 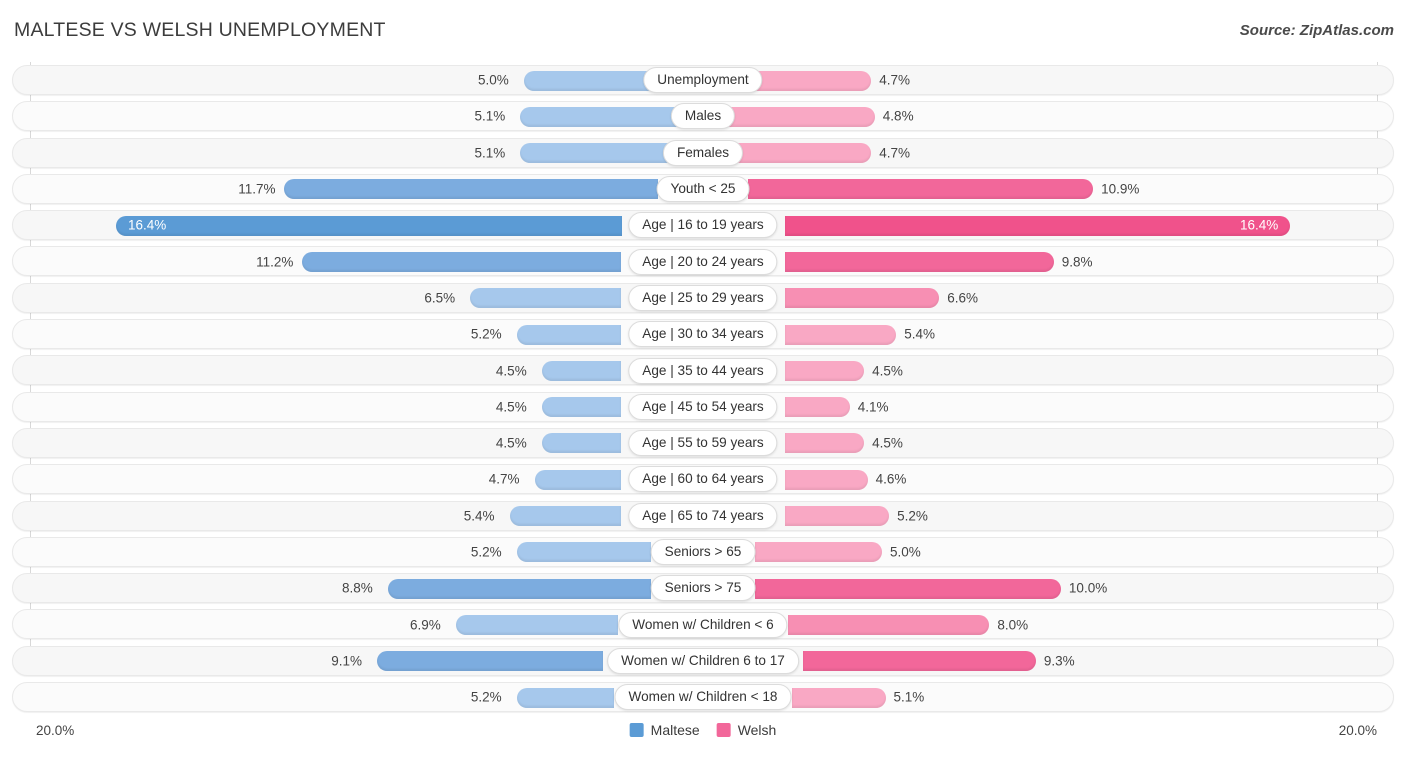 What do you see at coordinates (425, 625) in the screenshot?
I see `value-maltese: 6.9%` at bounding box center [425, 625].